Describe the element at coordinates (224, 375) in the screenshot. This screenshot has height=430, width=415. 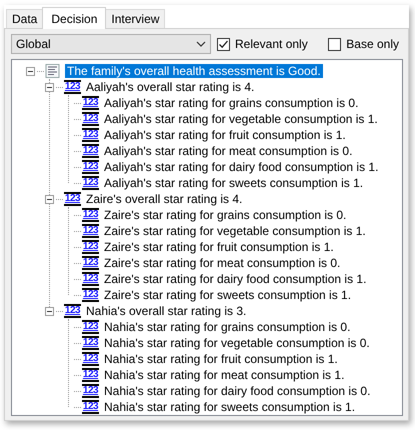
I see `tree-item: Nahia's star rating for meat consumption is 1.` at that location.